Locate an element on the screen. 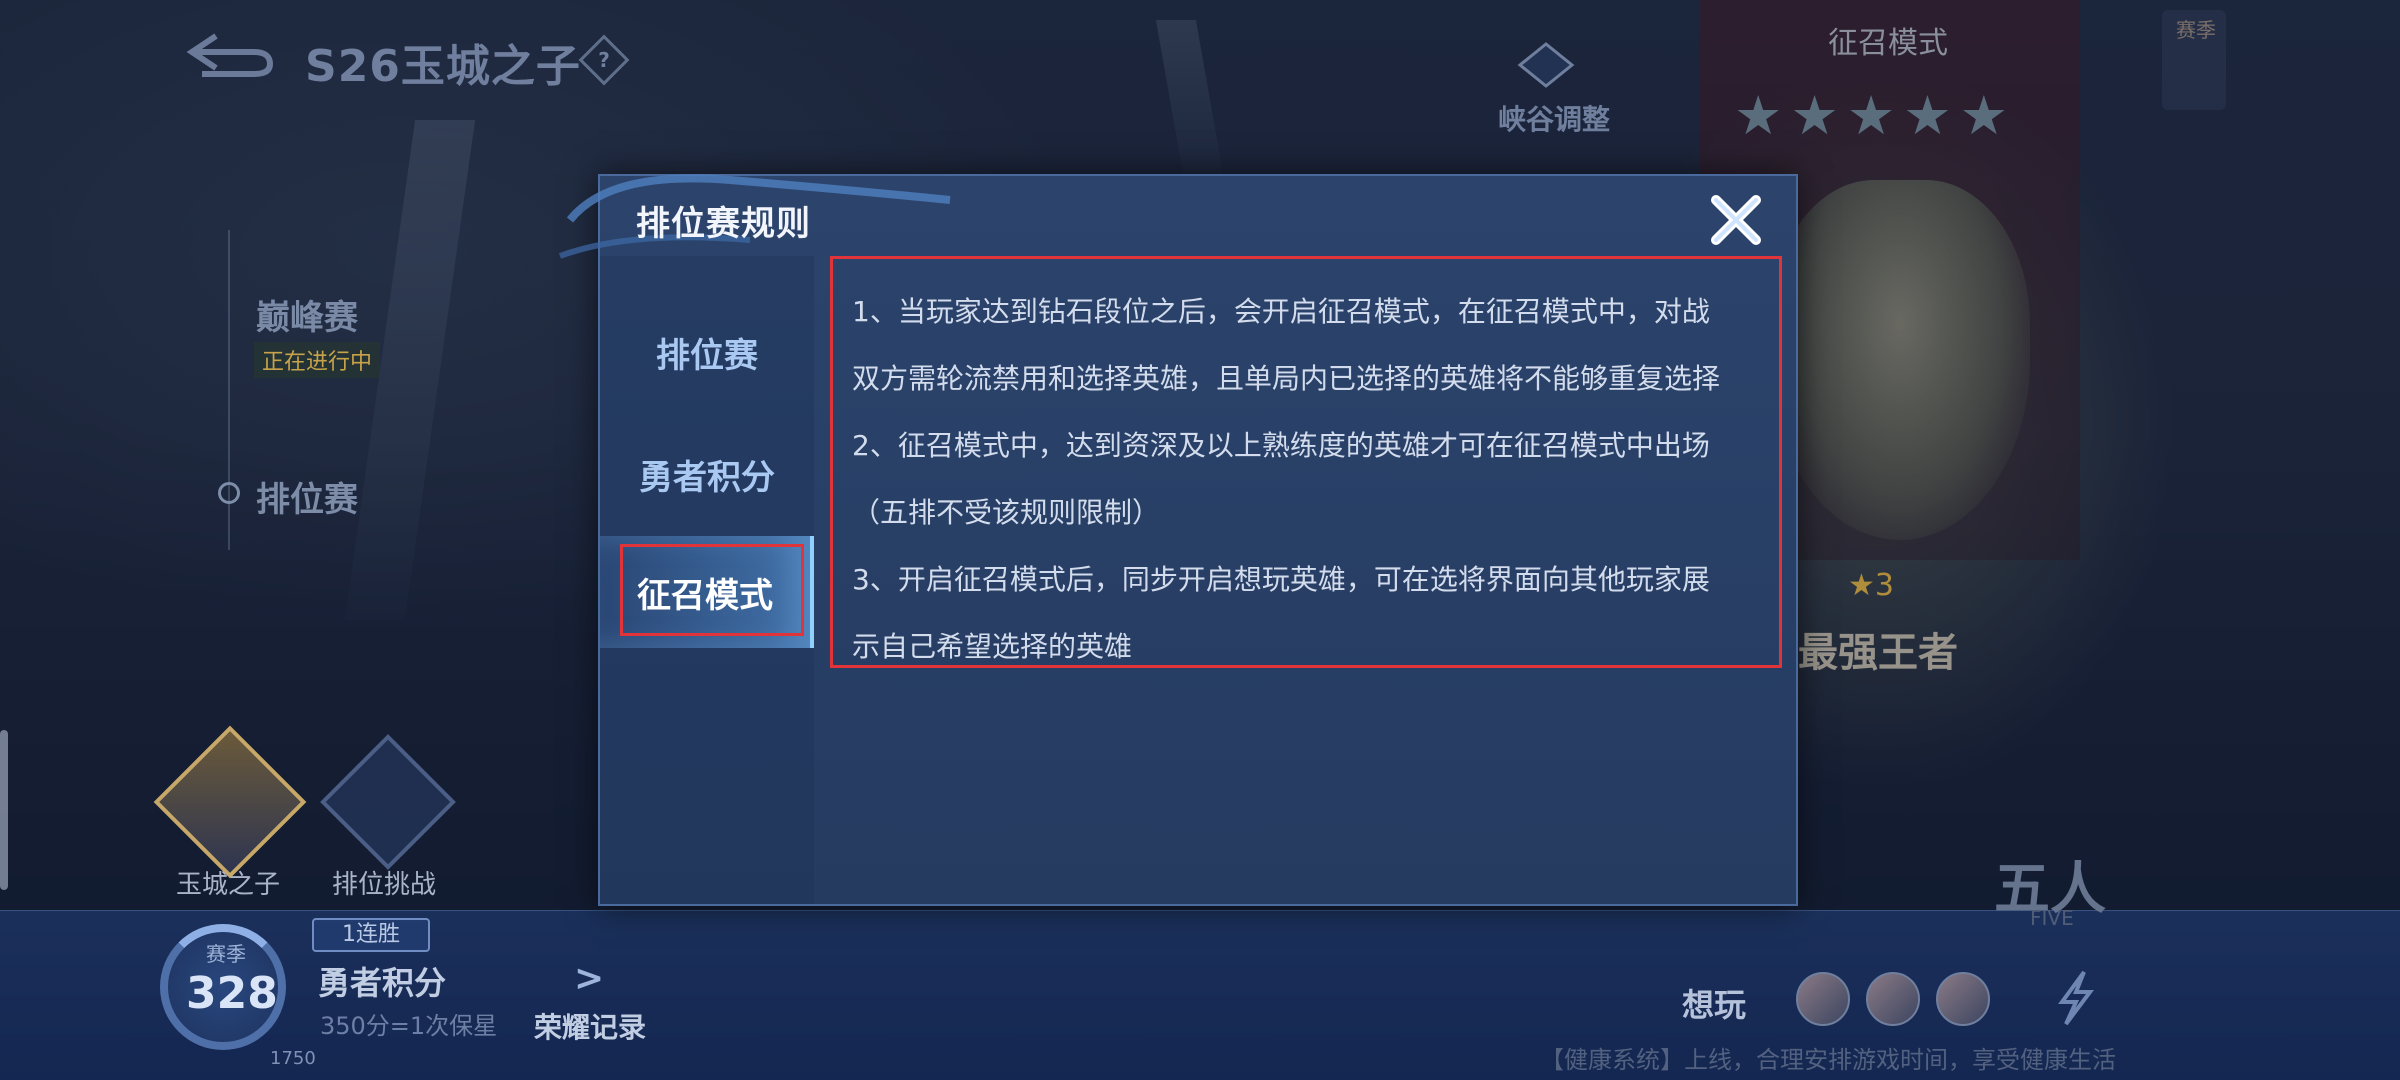 The height and width of the screenshot is (1080, 2400). tab-highlight-box is located at coordinates (712, 590).